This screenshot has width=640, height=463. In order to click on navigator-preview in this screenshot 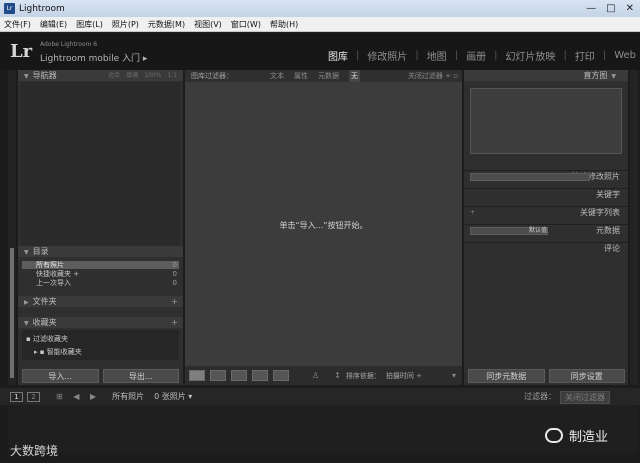, I will do `click(100, 164)`.